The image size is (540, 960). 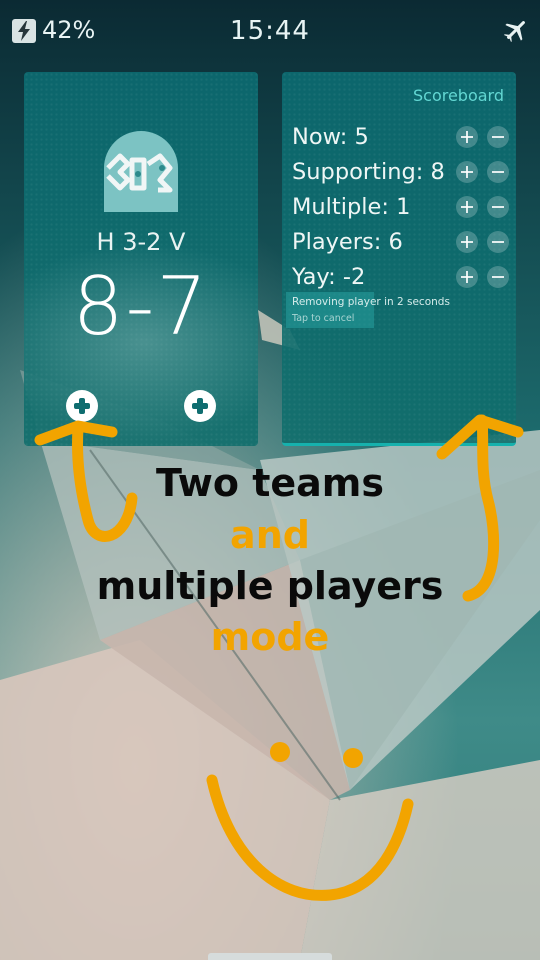 I want to click on player-row: Multiple: 1, so click(x=404, y=211).